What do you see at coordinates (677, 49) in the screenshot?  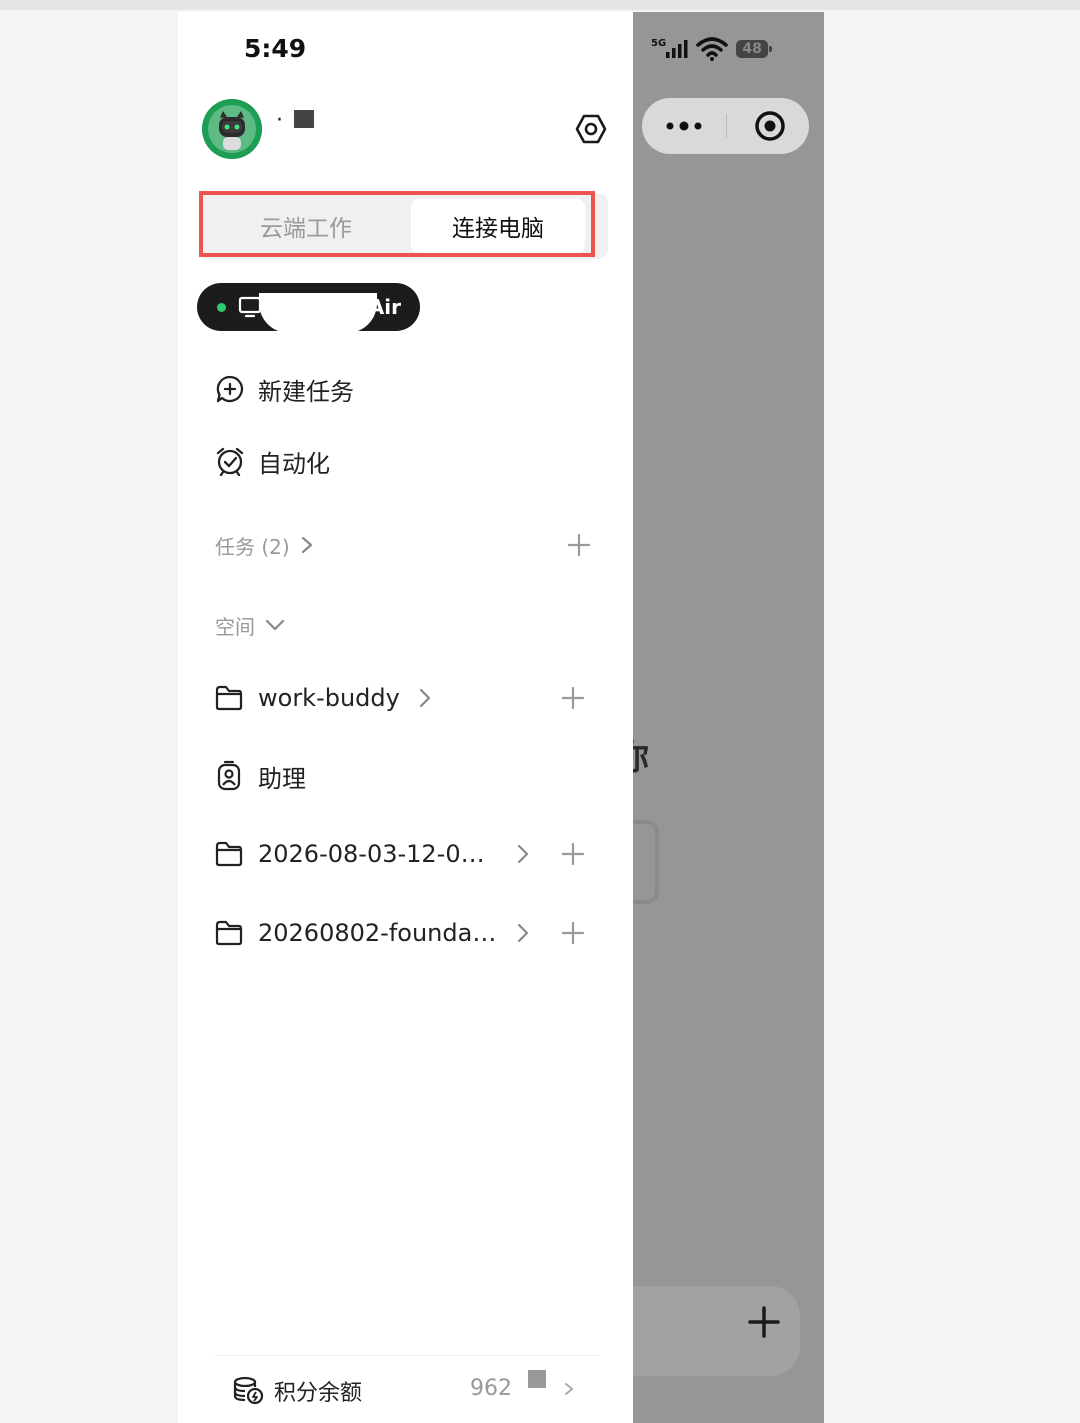 I see `signal-icon` at bounding box center [677, 49].